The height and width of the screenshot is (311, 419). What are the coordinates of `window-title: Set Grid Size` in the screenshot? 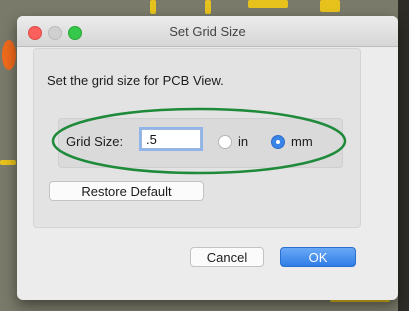 It's located at (207, 31).